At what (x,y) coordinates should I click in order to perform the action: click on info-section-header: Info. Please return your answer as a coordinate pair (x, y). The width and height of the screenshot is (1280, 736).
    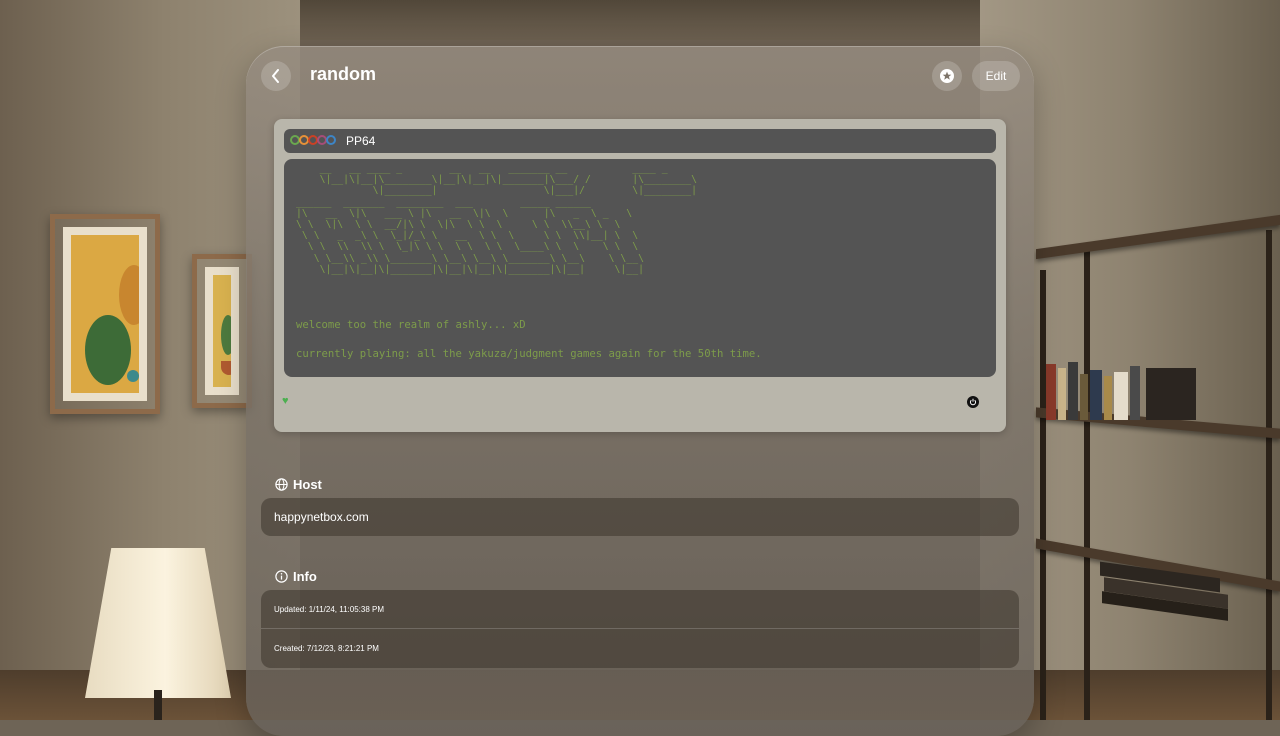
    Looking at the image, I should click on (296, 576).